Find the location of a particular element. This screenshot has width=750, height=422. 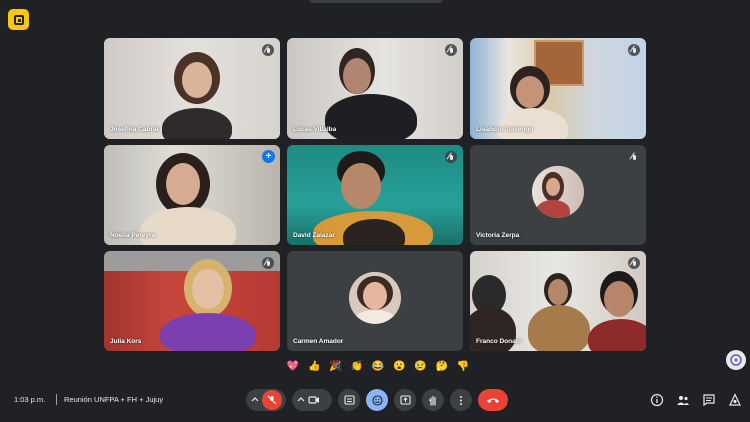

participant-name: Julia Kors is located at coordinates (126, 341).